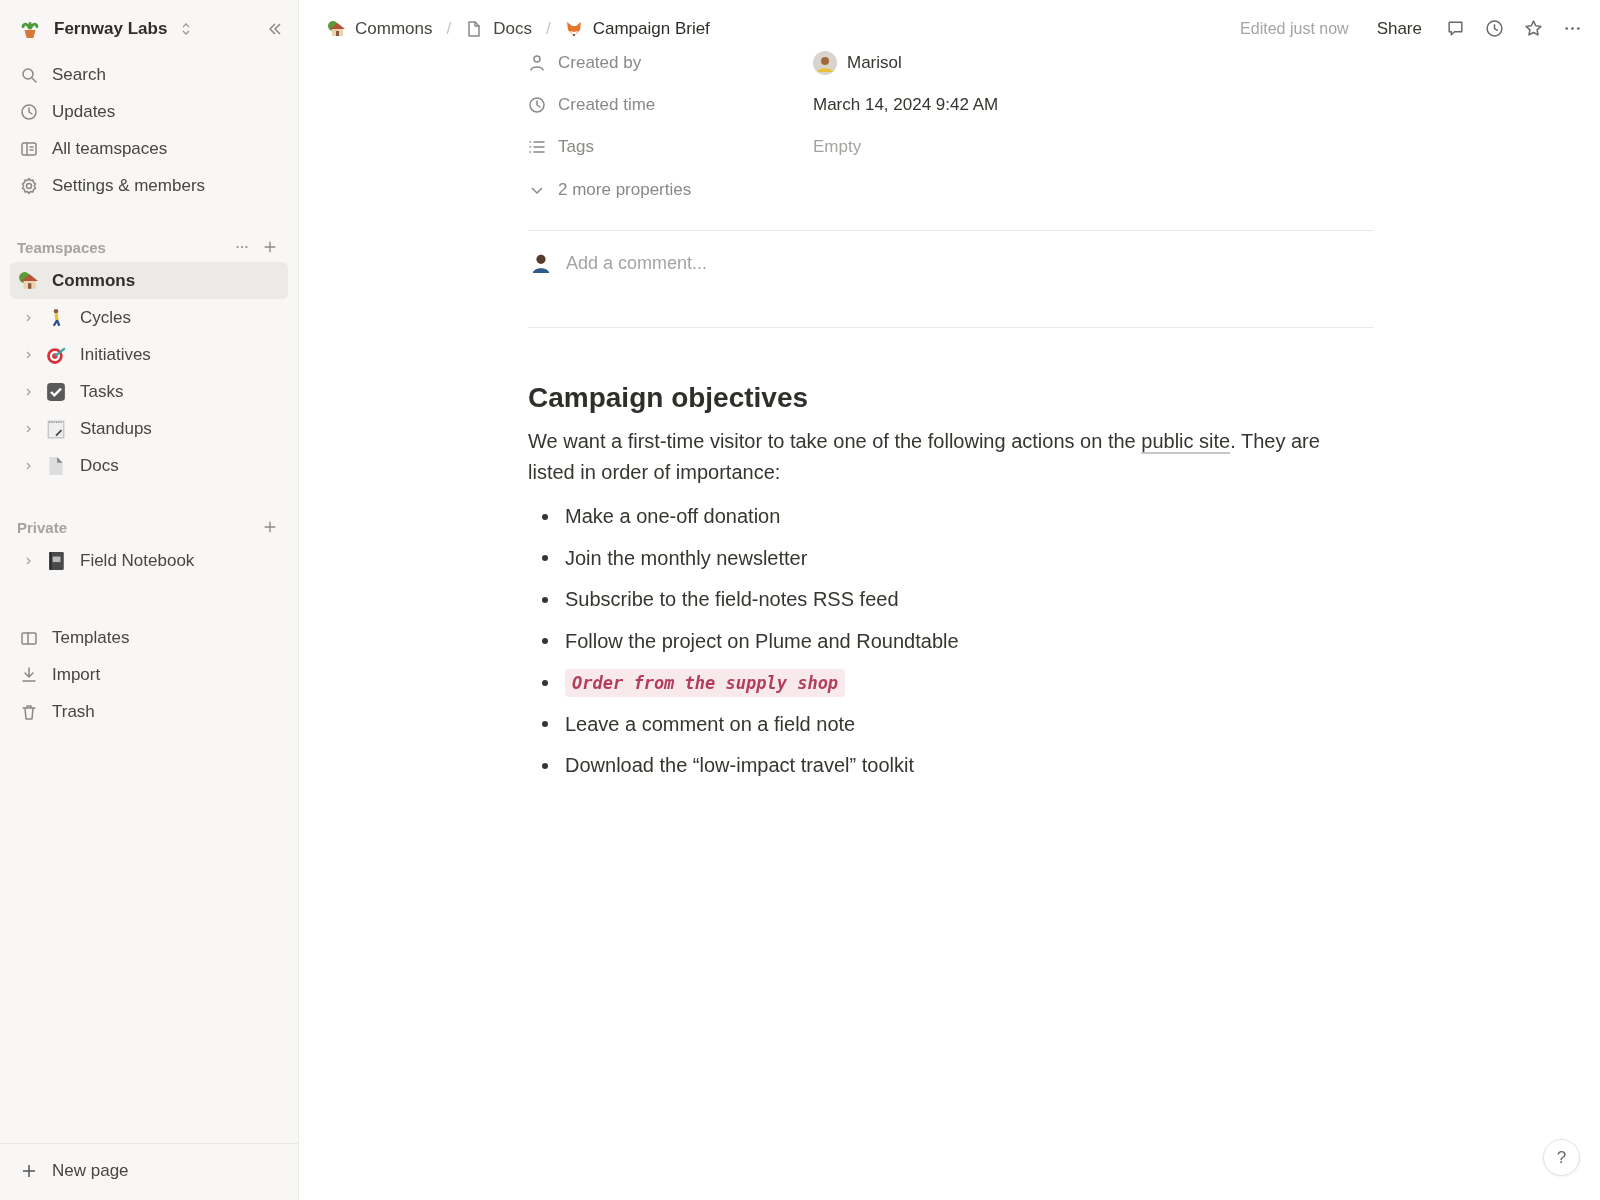 The image size is (1600, 1200). Describe the element at coordinates (149, 391) in the screenshot. I see `page-item: Tasks` at that location.